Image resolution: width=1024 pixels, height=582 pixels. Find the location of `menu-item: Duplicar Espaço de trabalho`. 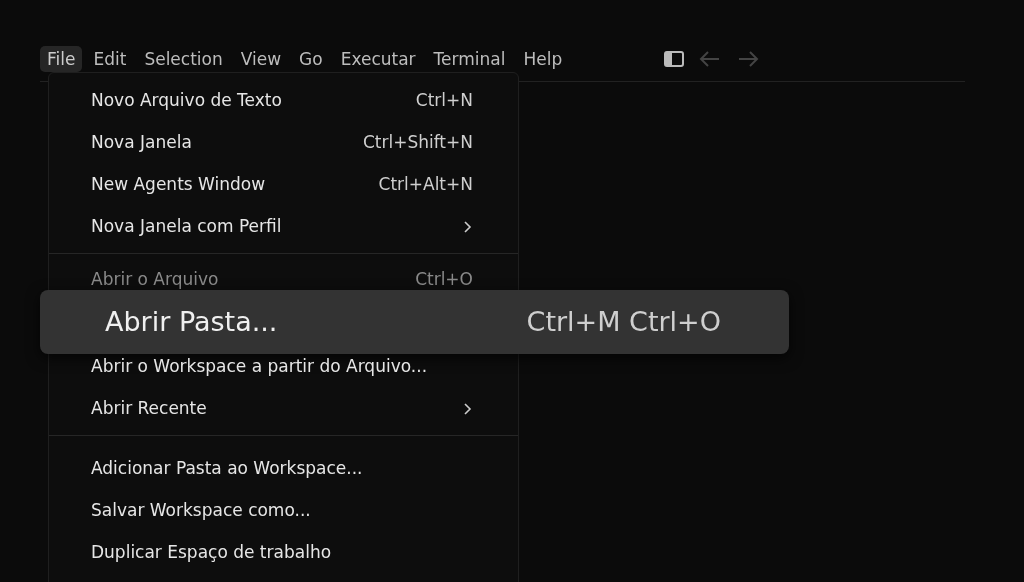

menu-item: Duplicar Espaço de trabalho is located at coordinates (211, 553).